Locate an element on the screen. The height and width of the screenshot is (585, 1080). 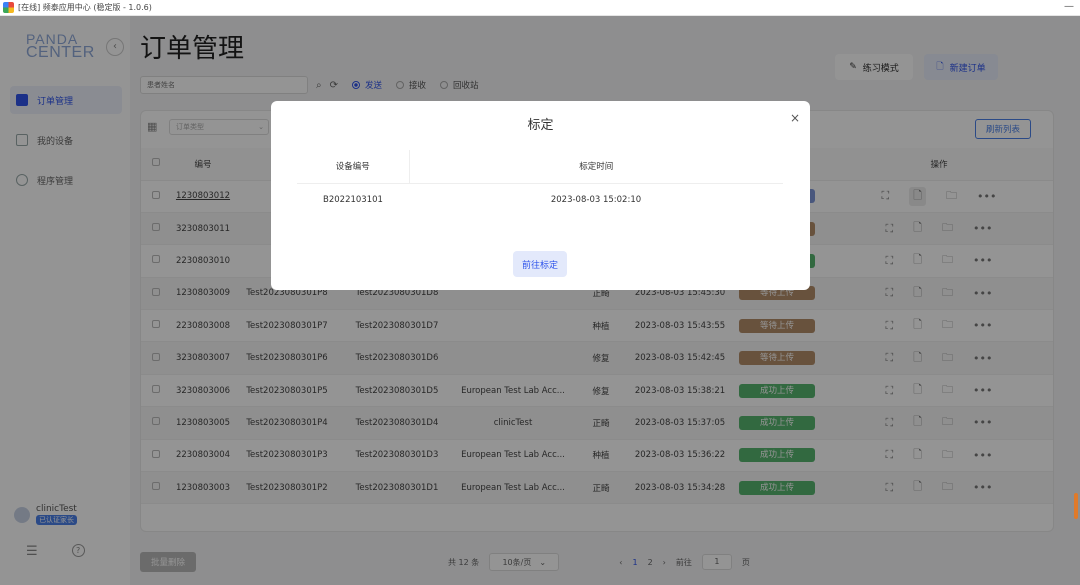
modal-title: 标定 is located at coordinates (540, 125).